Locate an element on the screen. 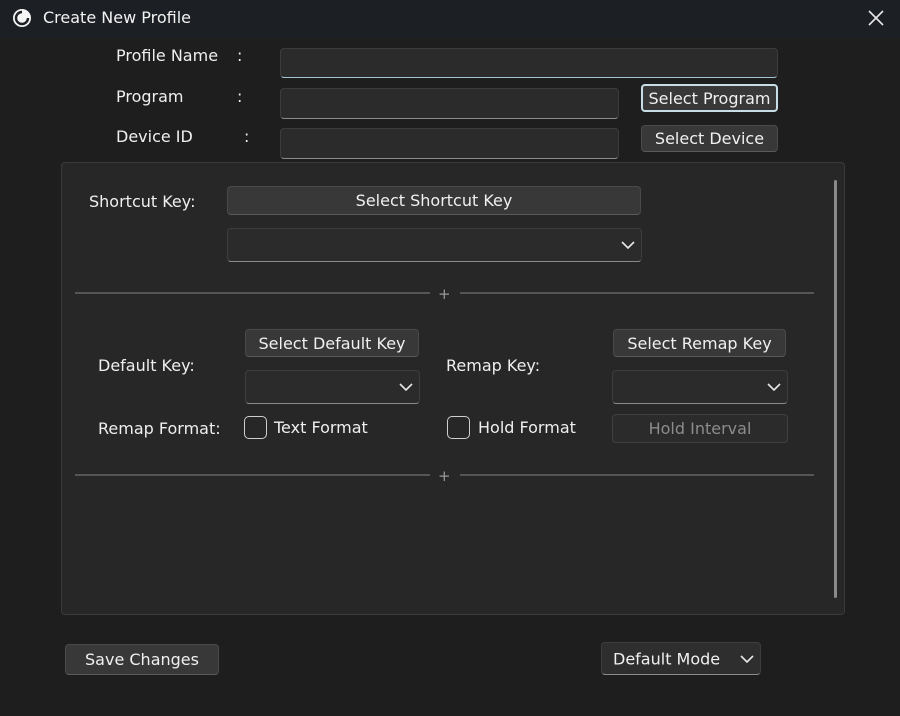  device-id-input is located at coordinates (449, 143).